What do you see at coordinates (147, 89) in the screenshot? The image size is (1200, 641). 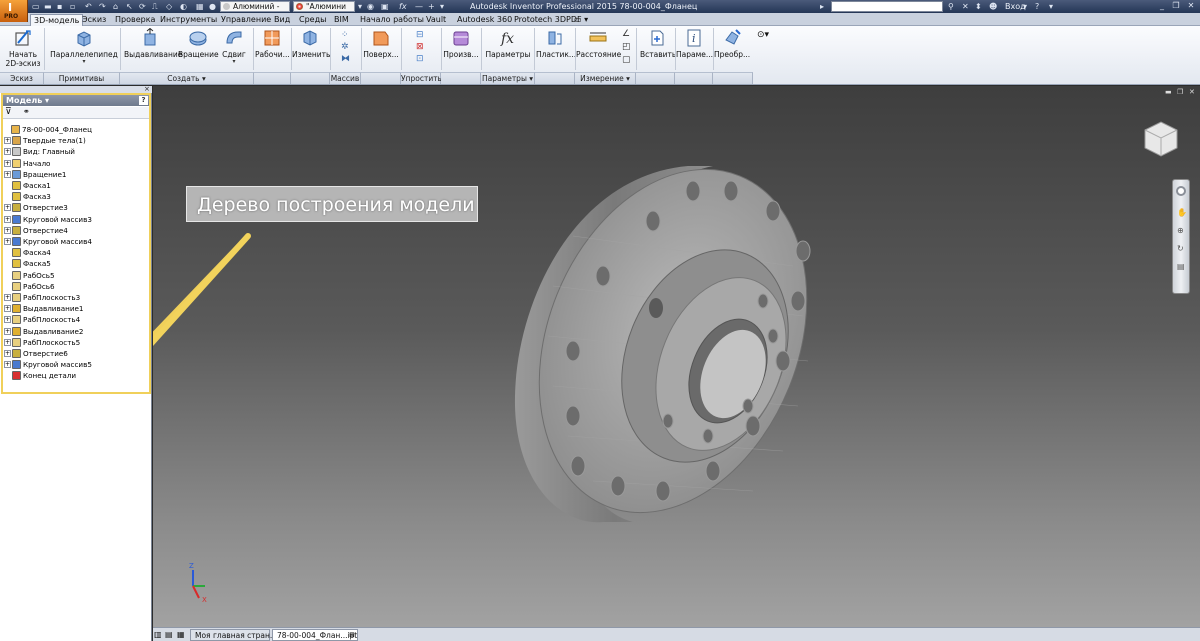 I see `browser-close-icon: ×` at bounding box center [147, 89].